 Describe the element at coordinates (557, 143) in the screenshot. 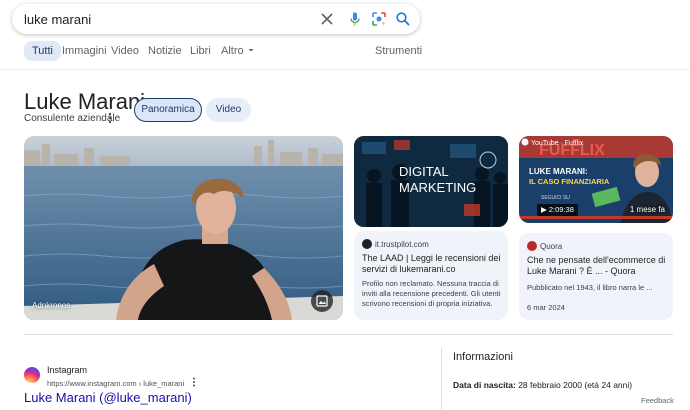

I see `youtube-channel: YouTube · Fufflix` at that location.